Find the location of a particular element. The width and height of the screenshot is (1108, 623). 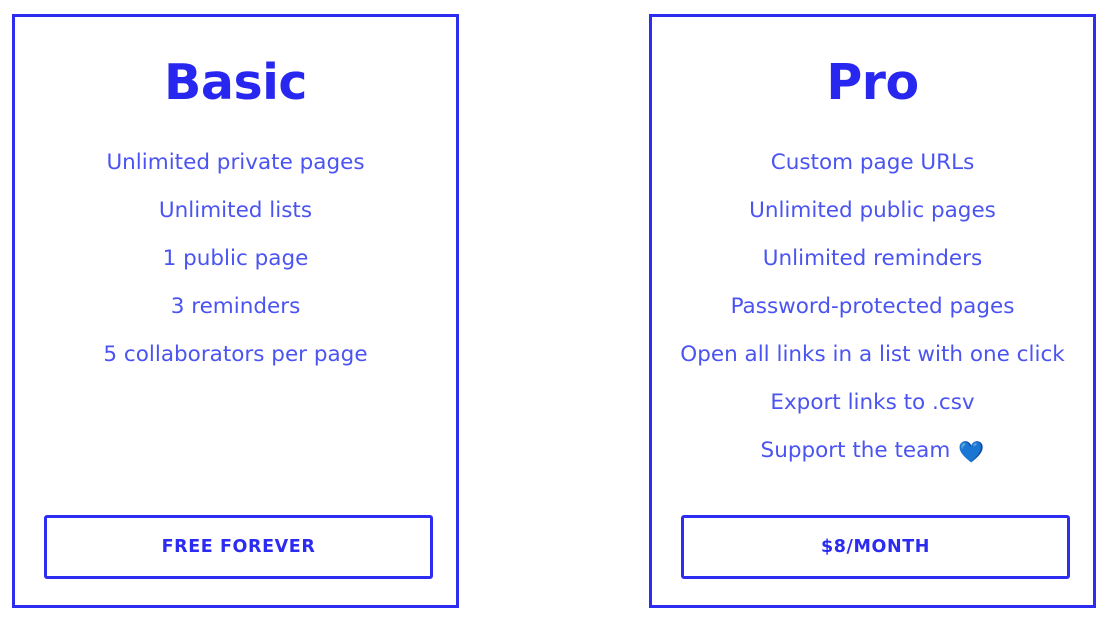

feature-item: Support the team 💙 is located at coordinates (873, 451).